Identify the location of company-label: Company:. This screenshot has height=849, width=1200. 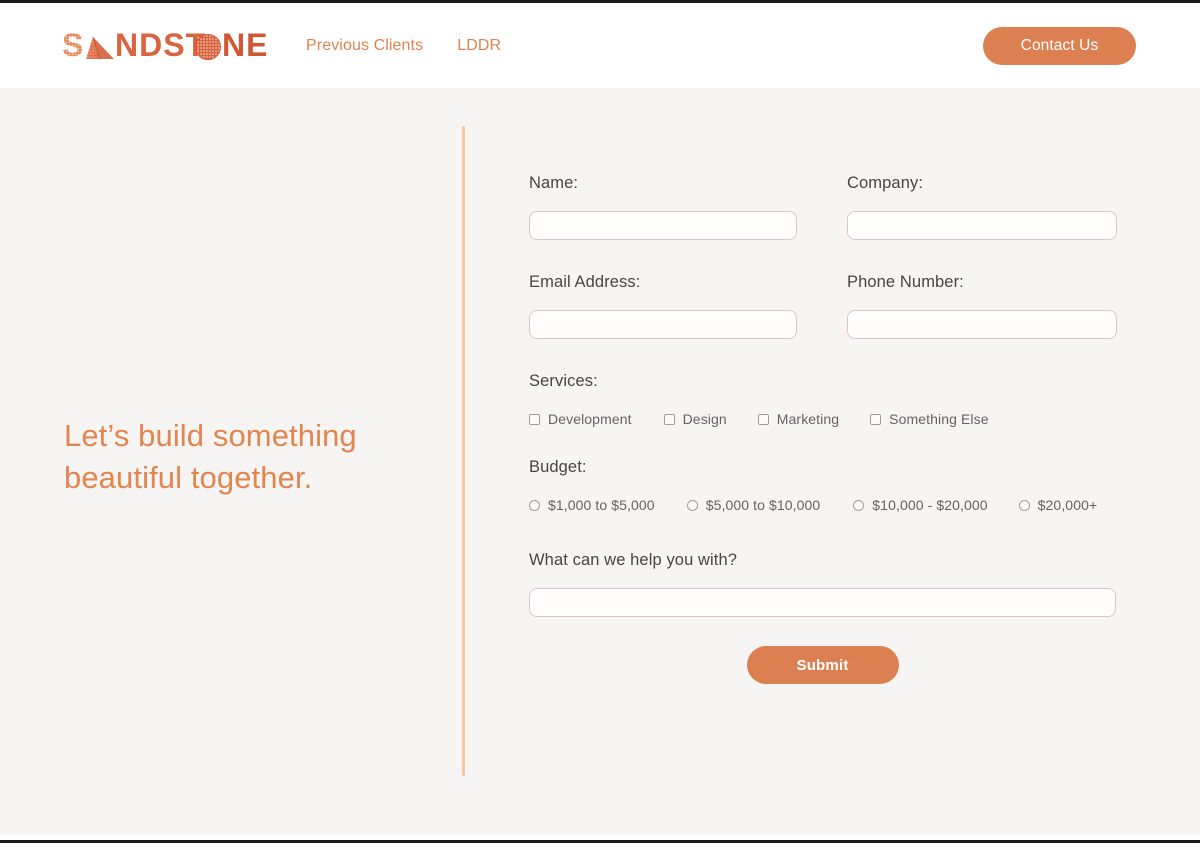
(885, 183).